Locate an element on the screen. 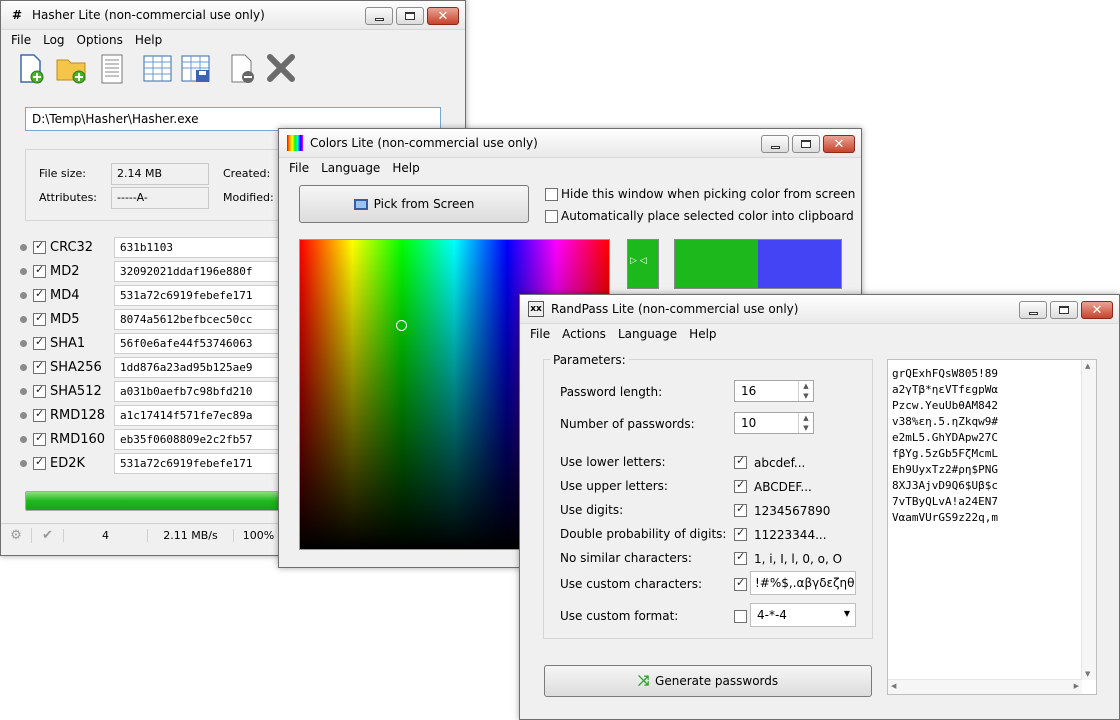 Image resolution: width=1120 pixels, height=720 pixels. hash-name: MD5 is located at coordinates (65, 319).